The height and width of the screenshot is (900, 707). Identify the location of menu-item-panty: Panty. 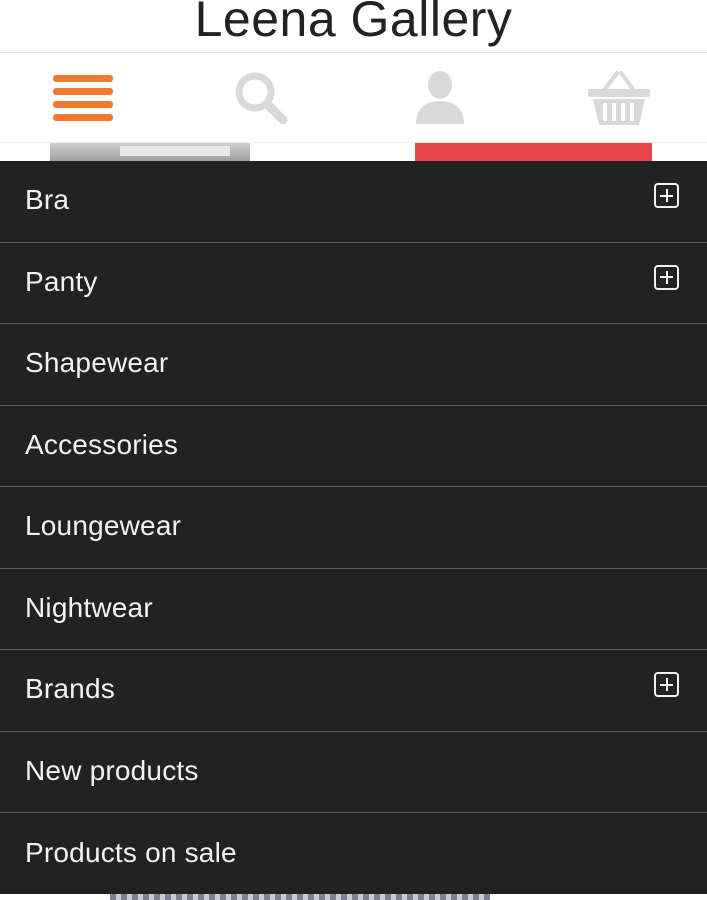
(353, 283).